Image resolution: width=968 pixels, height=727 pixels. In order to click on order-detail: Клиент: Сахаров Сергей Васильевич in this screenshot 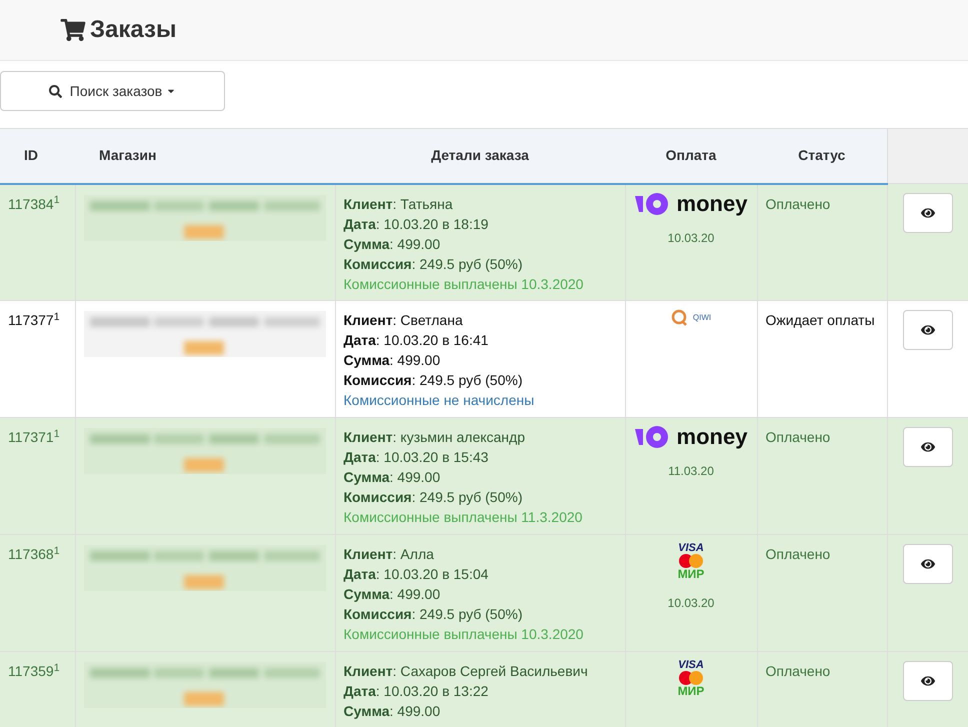, I will do `click(466, 671)`.